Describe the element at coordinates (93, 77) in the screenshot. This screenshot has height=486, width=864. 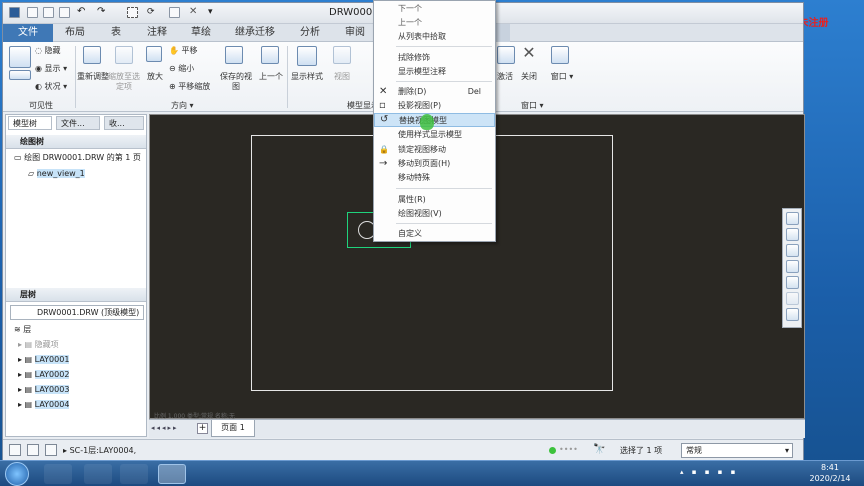
I see `repaint-button: 重新调整` at that location.